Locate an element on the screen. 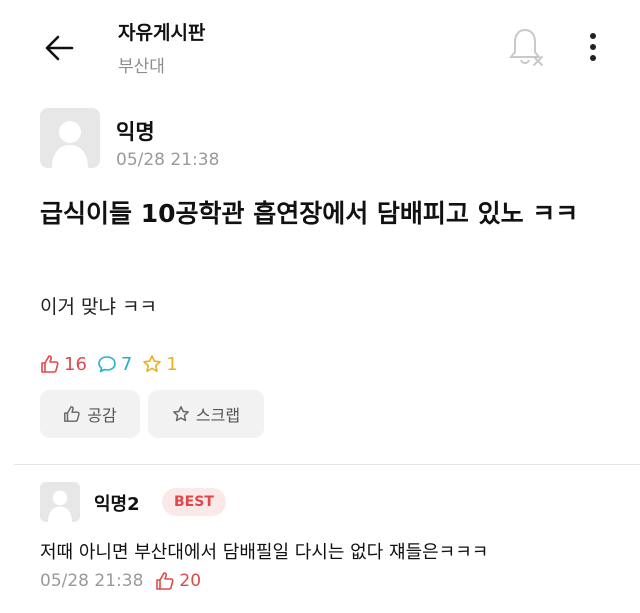  post-timestamp: 05/28 21:38 is located at coordinates (168, 160).